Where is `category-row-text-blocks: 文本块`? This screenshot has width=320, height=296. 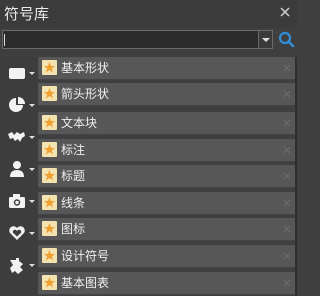 category-row-text-blocks: 文本块 is located at coordinates (166, 123).